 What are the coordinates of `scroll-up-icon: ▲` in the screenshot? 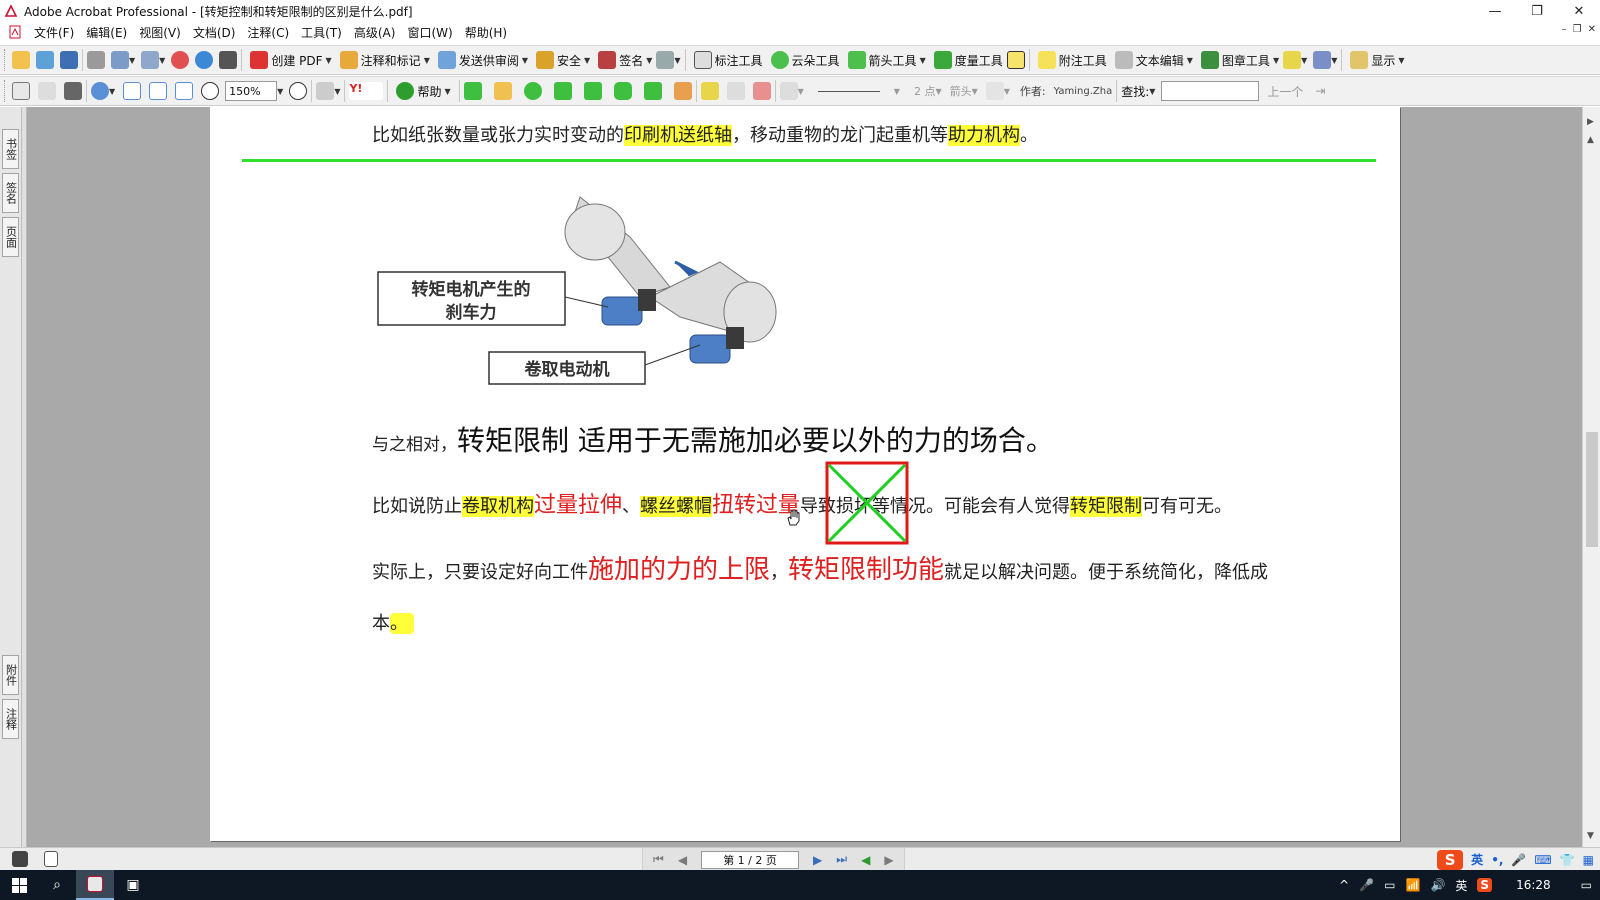 It's located at (1590, 140).